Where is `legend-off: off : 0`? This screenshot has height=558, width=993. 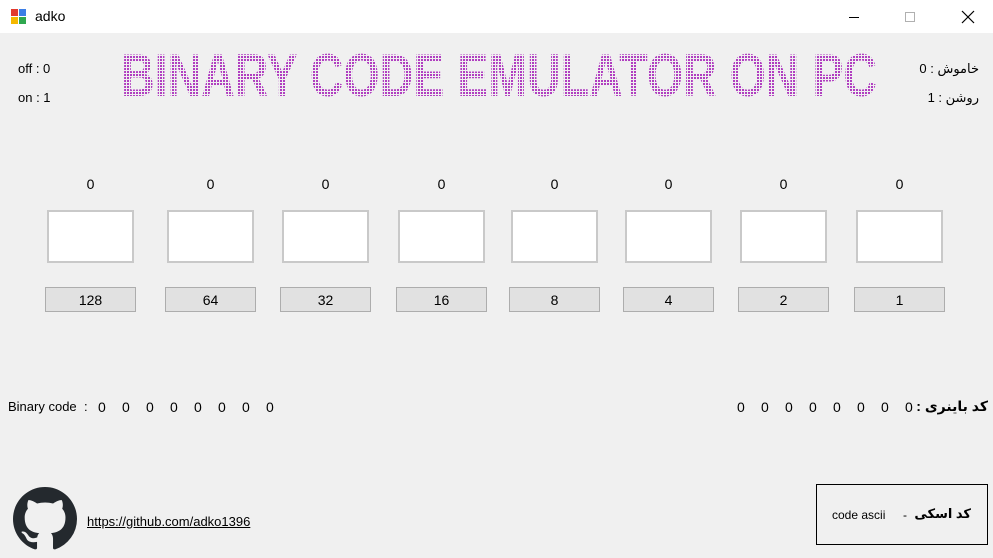
legend-off: off : 0 is located at coordinates (34, 68).